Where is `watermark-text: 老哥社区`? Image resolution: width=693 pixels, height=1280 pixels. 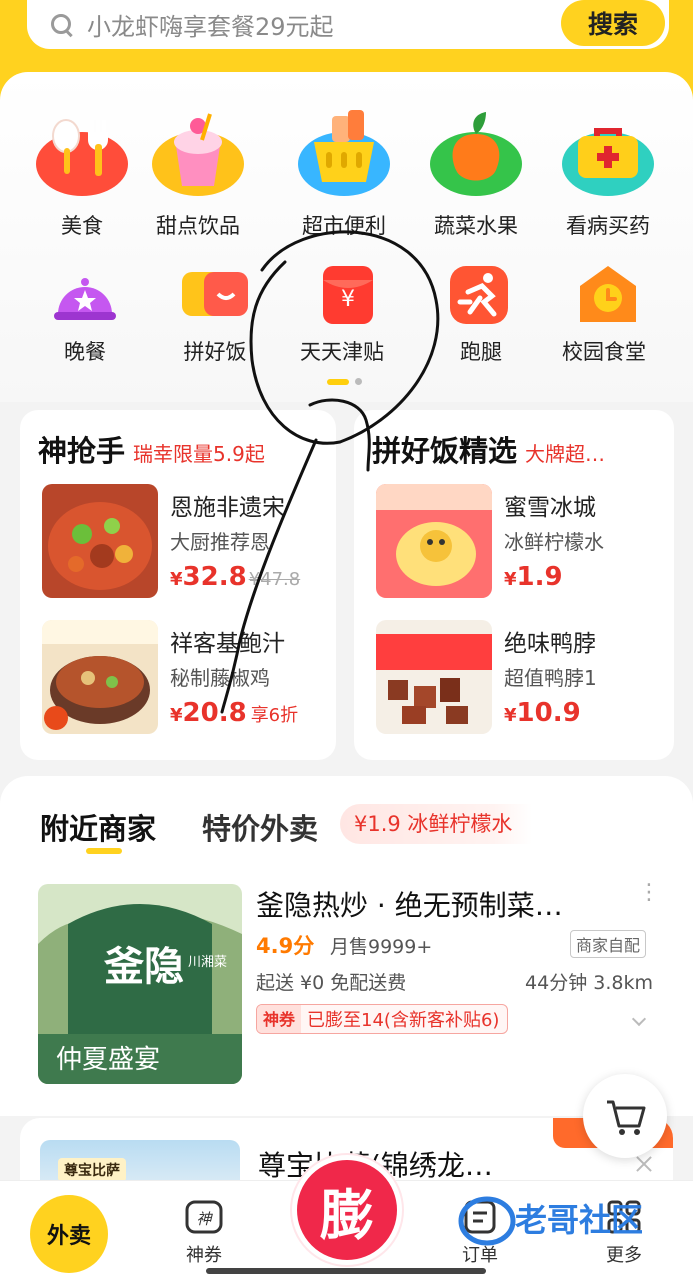
watermark-text: 老哥社区 is located at coordinates (579, 1220).